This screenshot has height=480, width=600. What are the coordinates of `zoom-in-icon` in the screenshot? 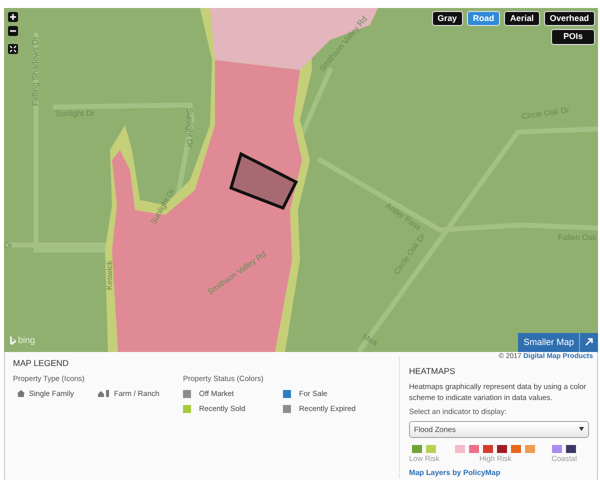 It's located at (13, 17).